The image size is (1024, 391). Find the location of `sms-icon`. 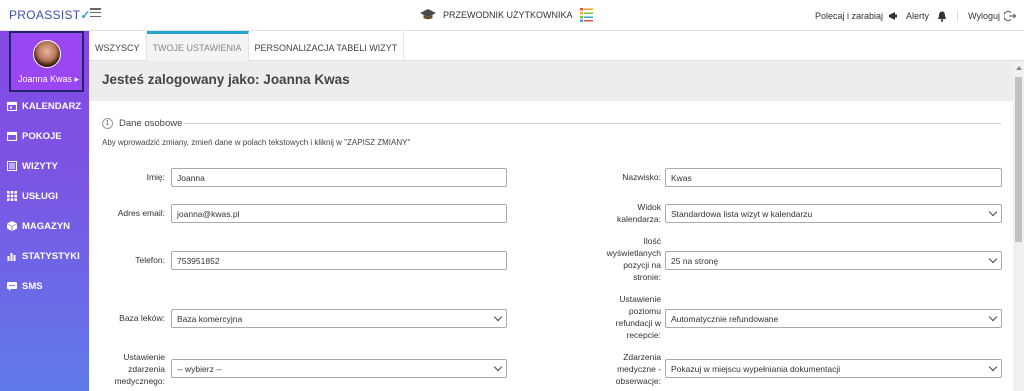

sms-icon is located at coordinates (12, 286).